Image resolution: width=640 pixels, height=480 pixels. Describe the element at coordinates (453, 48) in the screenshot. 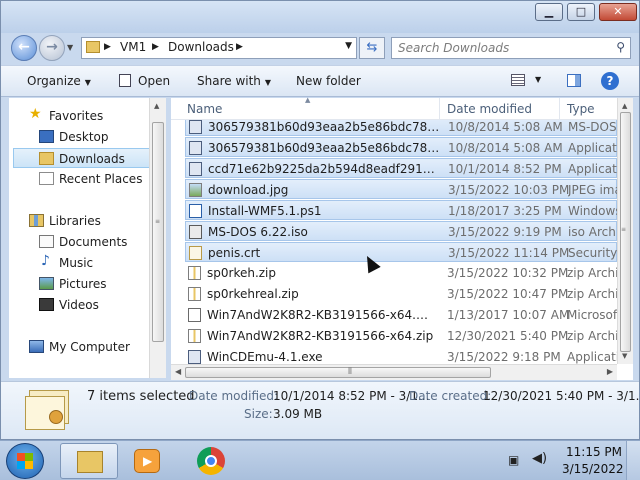

I see `search-input: Search Downloads` at that location.